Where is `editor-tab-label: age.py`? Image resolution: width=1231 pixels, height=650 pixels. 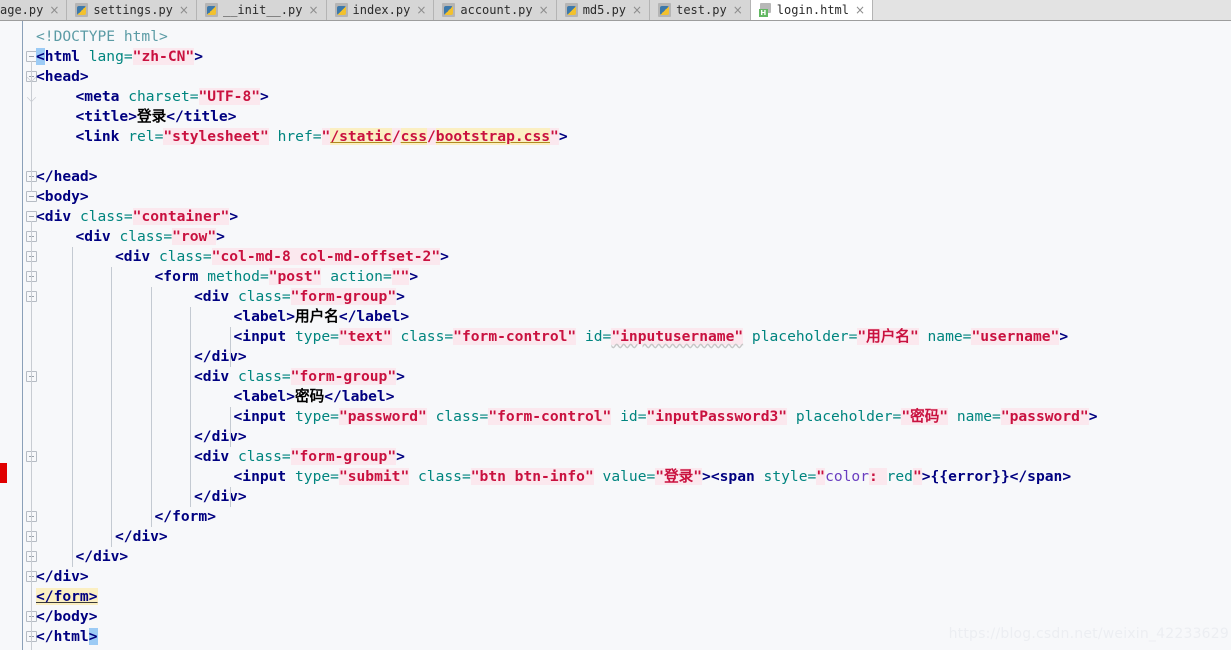 editor-tab-label: age.py is located at coordinates (22, 10).